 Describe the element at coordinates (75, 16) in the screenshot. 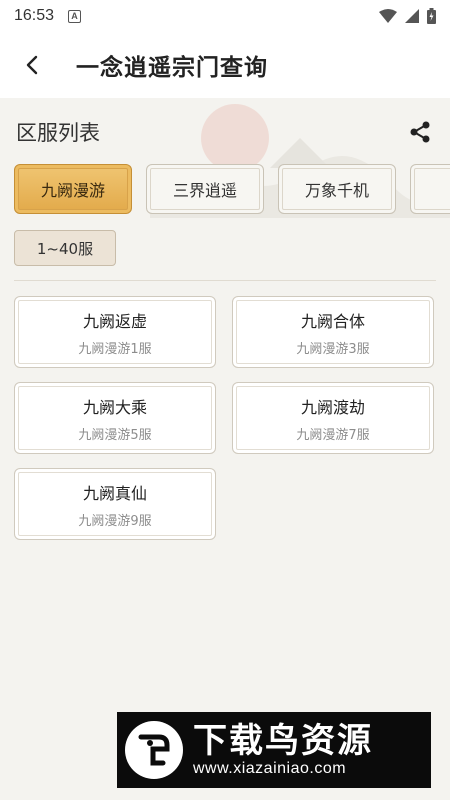

I see `notification-icon: A` at that location.